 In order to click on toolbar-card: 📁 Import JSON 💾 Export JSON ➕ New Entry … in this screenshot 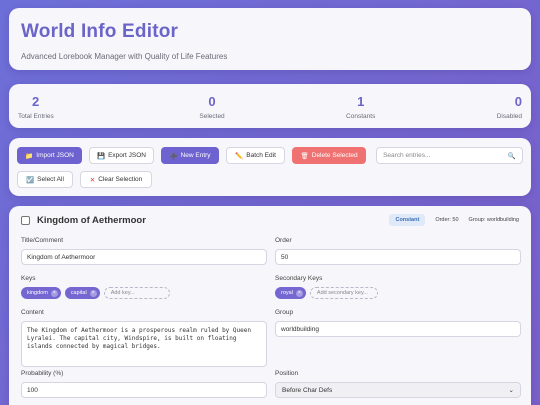, I will do `click(270, 167)`.